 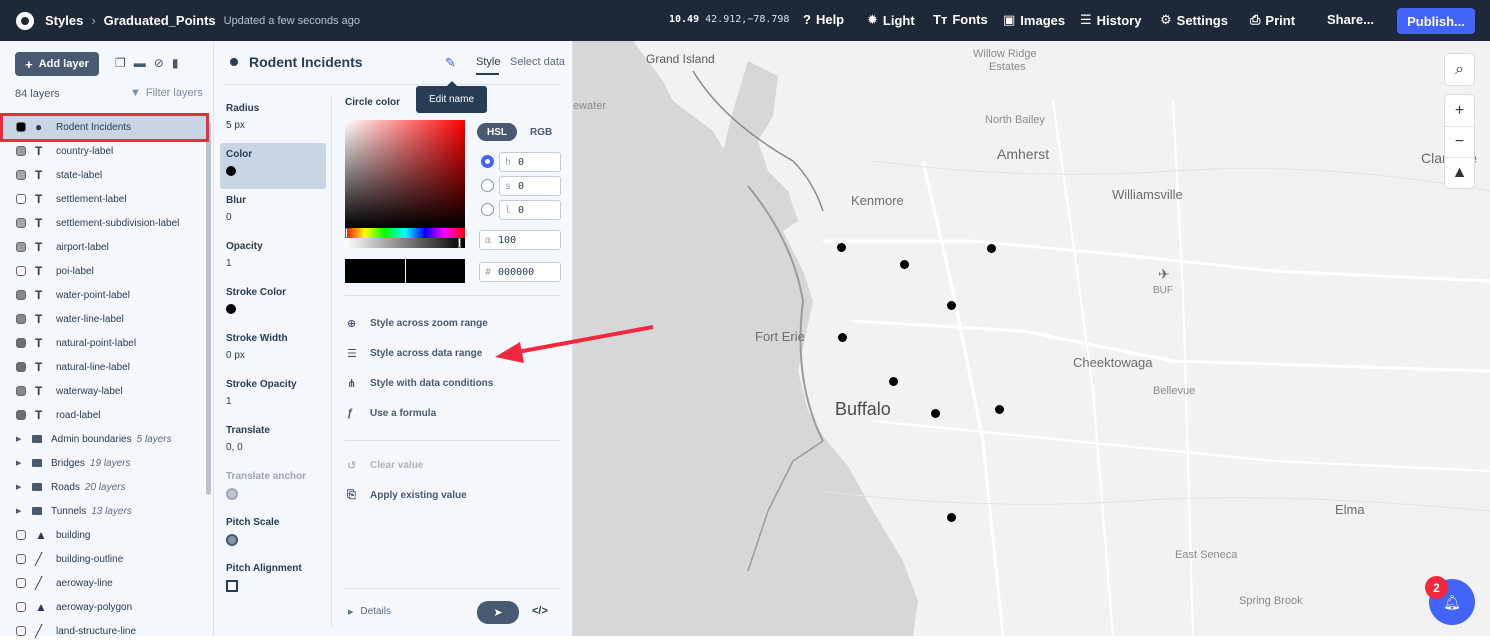 What do you see at coordinates (160, 20) in the screenshot?
I see `style-name: Graduated_Points` at bounding box center [160, 20].